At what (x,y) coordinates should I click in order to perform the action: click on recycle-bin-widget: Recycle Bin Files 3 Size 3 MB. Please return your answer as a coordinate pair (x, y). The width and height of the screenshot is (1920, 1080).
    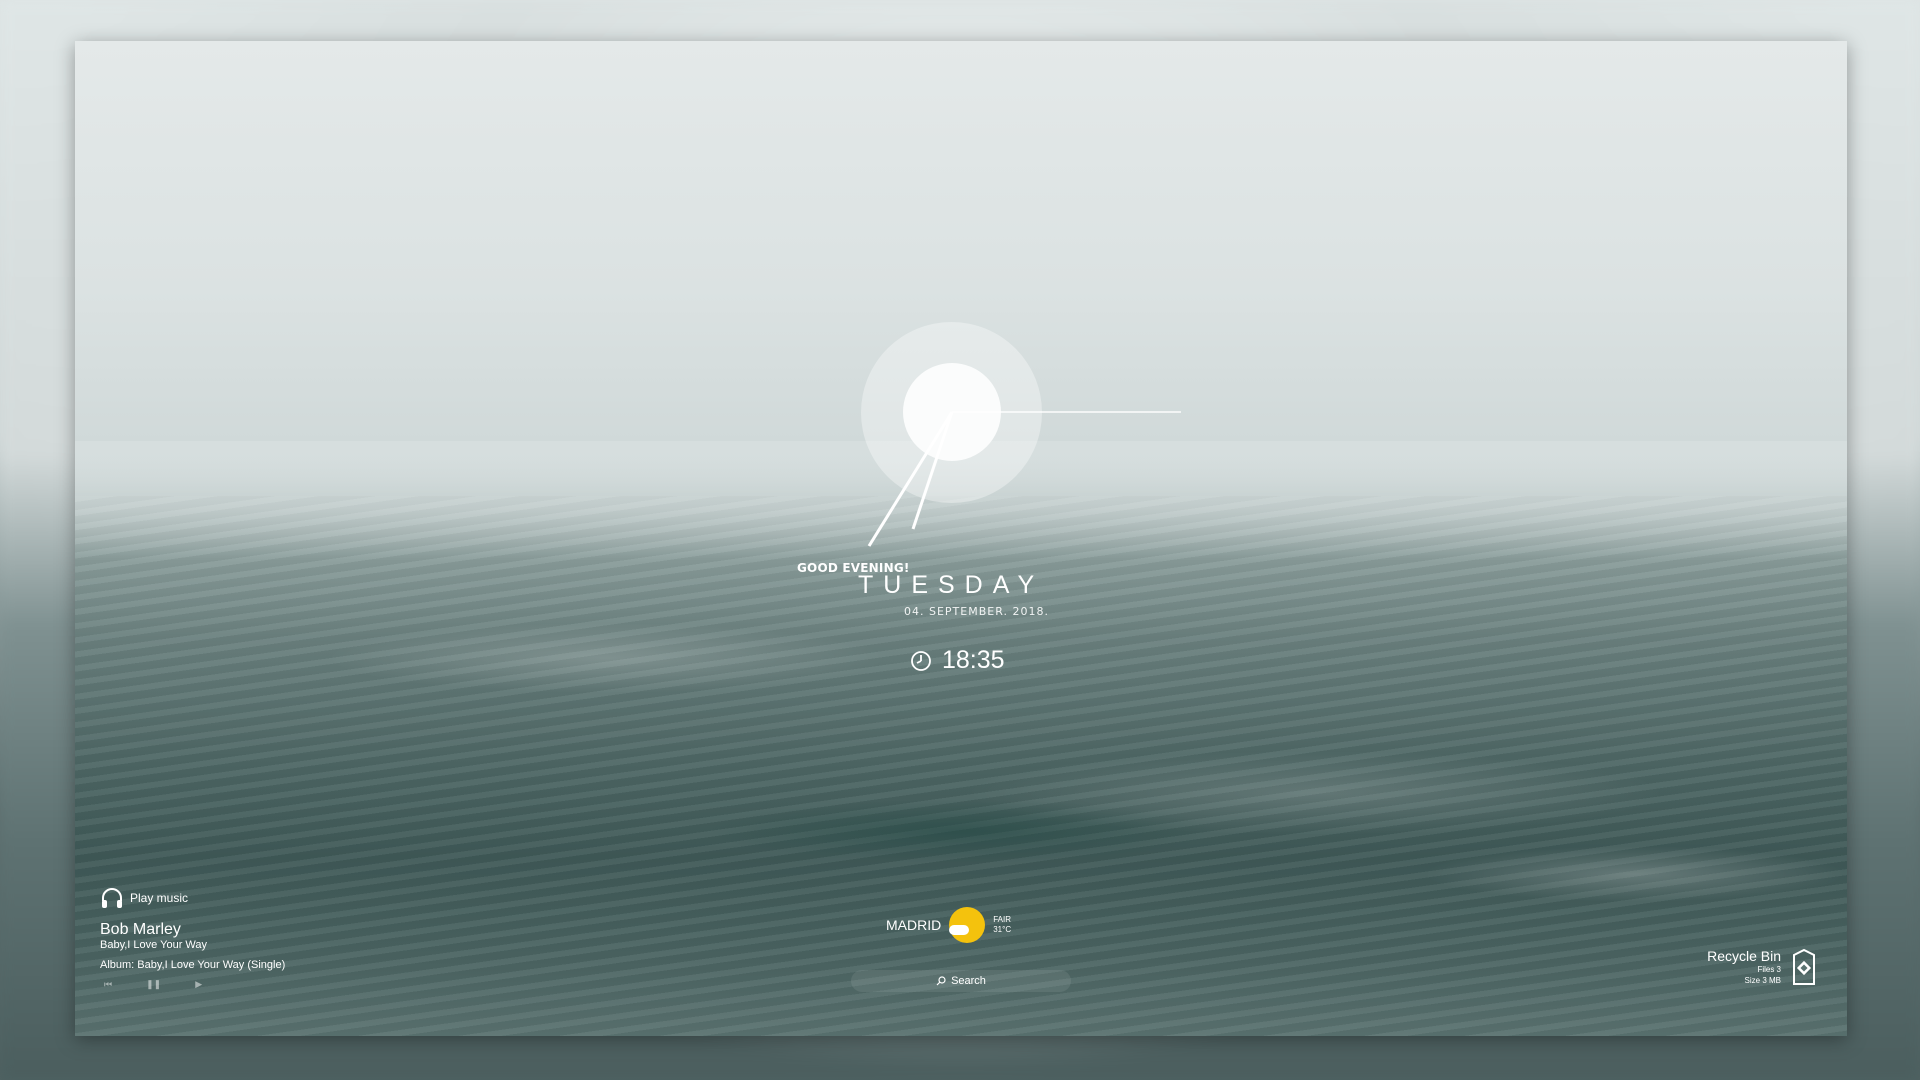
    Looking at the image, I should click on (1762, 967).